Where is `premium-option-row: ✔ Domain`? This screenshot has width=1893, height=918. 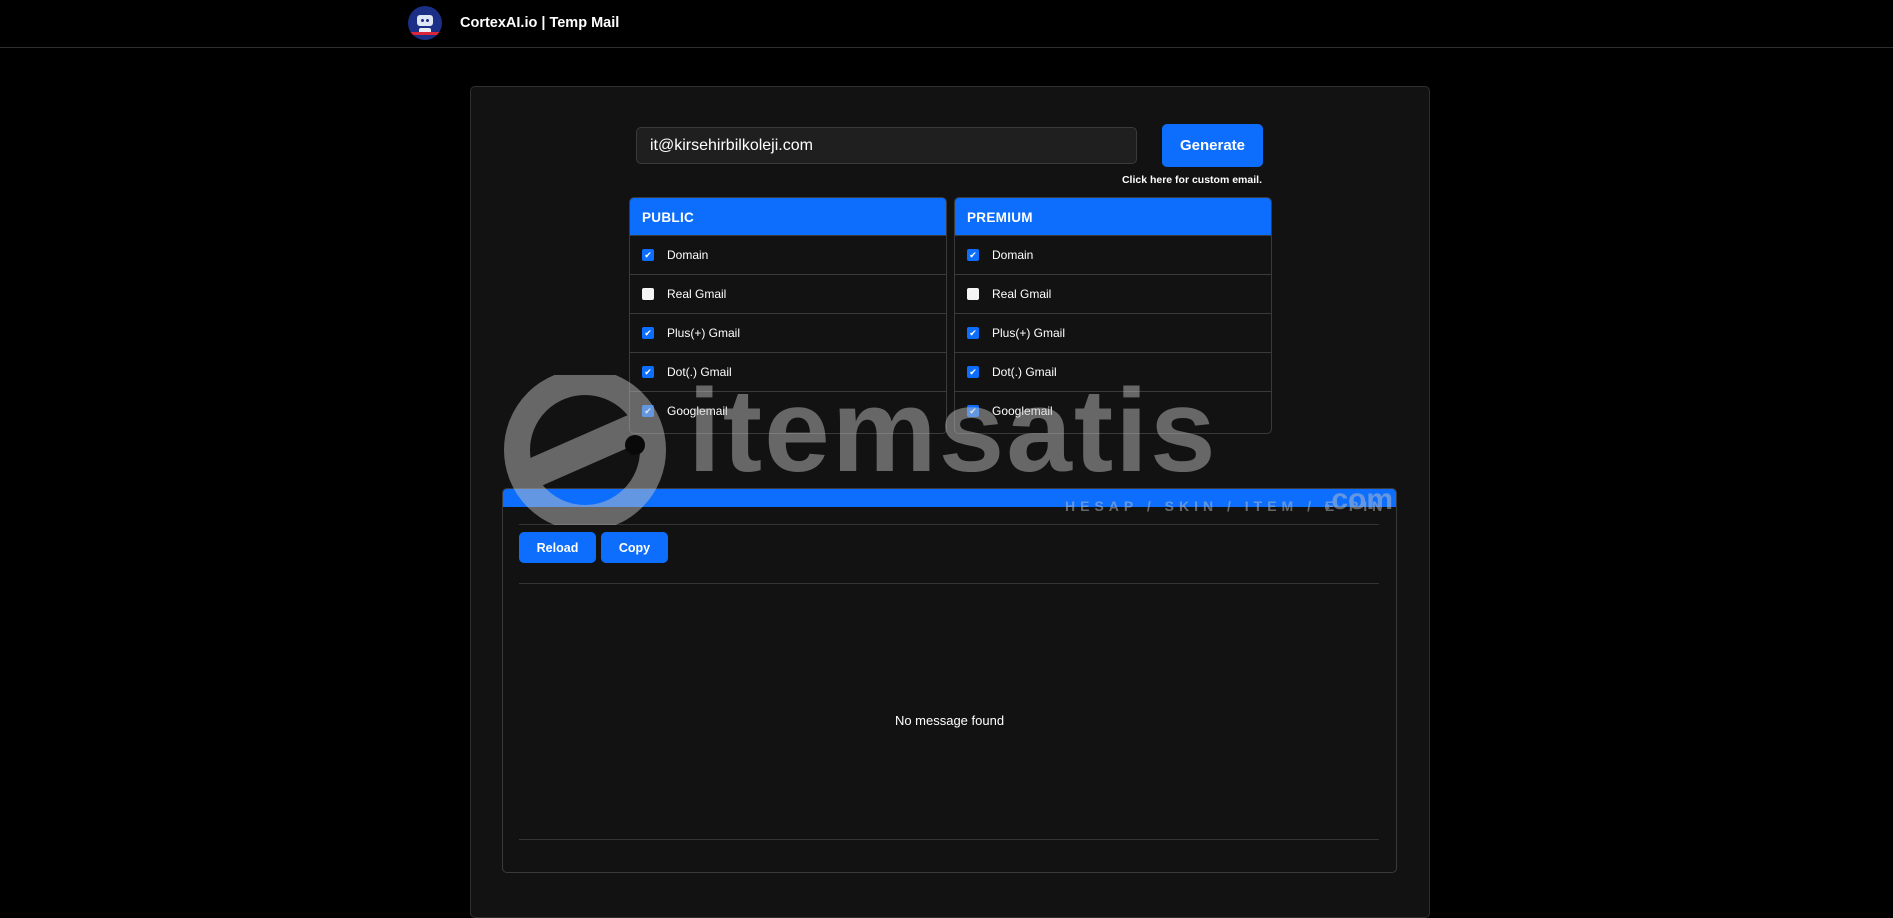
premium-option-row: ✔ Domain is located at coordinates (1113, 254).